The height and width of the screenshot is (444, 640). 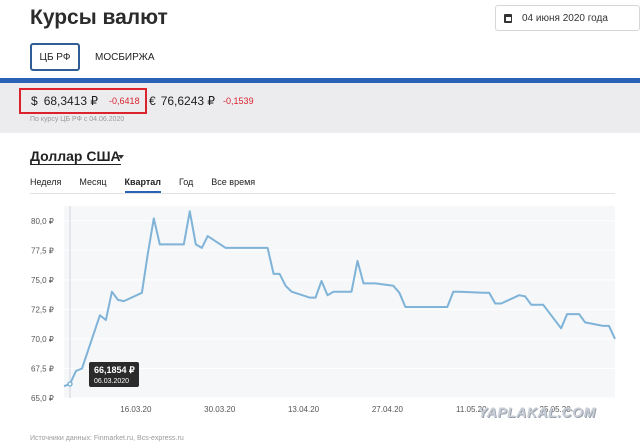 I want to click on calendar-icon, so click(x=508, y=18).